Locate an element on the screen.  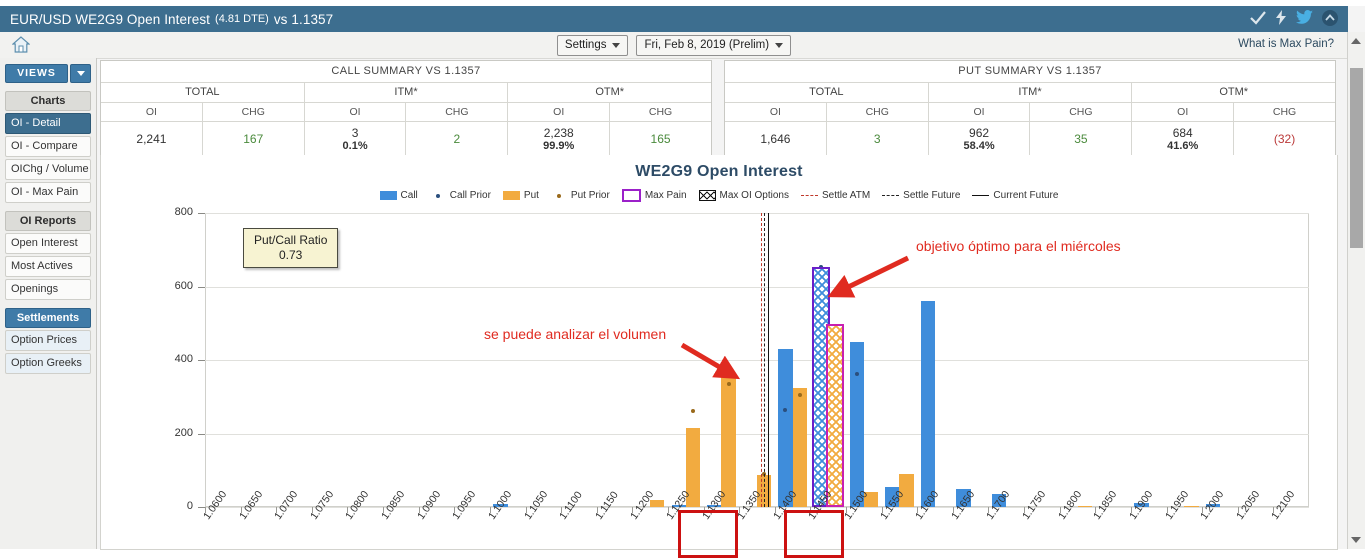
sidebar-item-oi-detail: OI - Detail is located at coordinates (48, 123).